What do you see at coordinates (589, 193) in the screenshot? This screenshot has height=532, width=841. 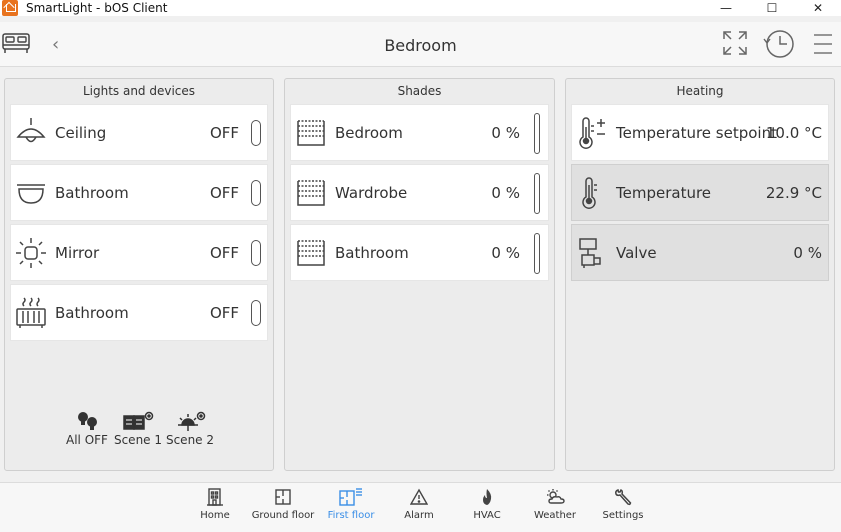 I see `thermometer-icon` at bounding box center [589, 193].